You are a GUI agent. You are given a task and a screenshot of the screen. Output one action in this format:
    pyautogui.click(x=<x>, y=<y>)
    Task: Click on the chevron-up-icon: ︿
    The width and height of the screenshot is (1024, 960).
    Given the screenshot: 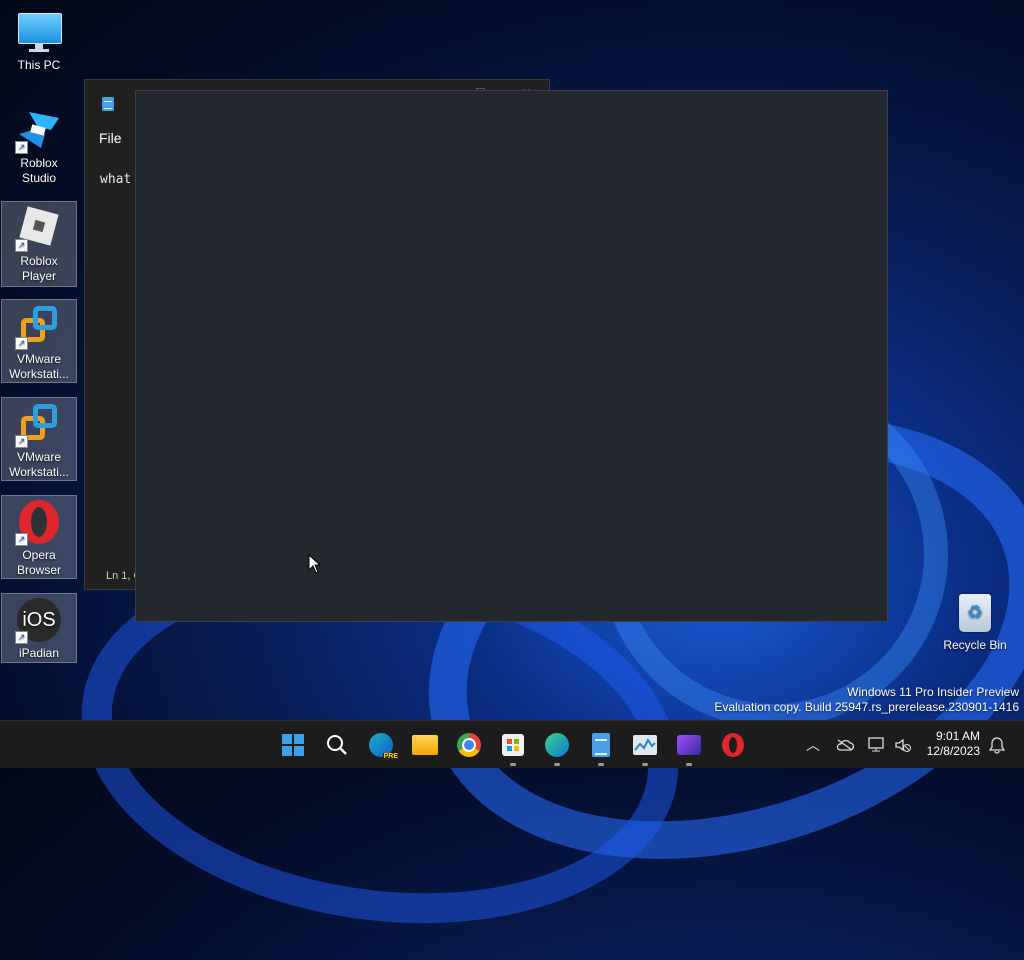 What is the action you would take?
    pyautogui.click(x=813, y=745)
    